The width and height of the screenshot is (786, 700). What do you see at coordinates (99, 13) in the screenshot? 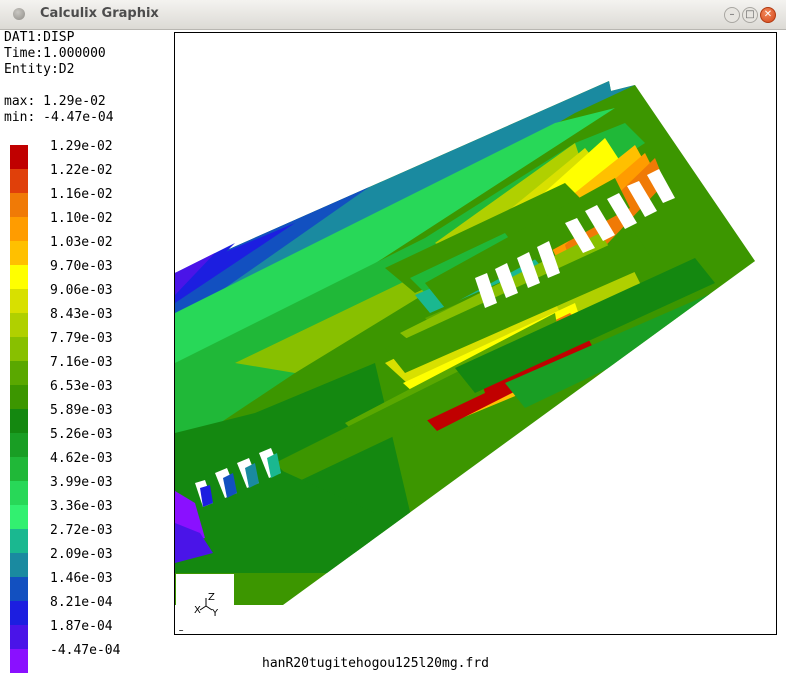
I see `window-title: Calculix Graphix` at bounding box center [99, 13].